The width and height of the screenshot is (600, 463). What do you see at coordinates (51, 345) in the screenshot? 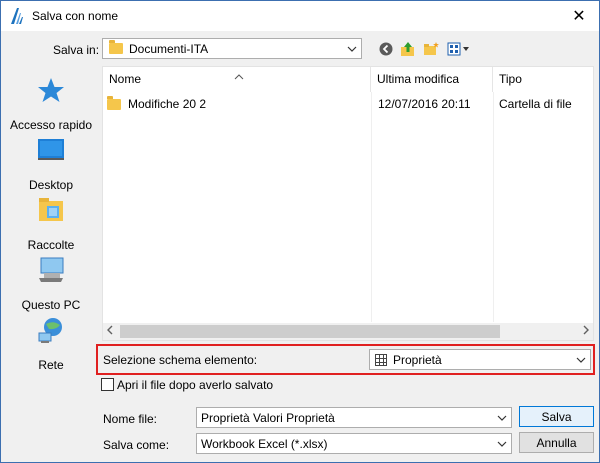
I see `place-network: Rete` at bounding box center [51, 345].